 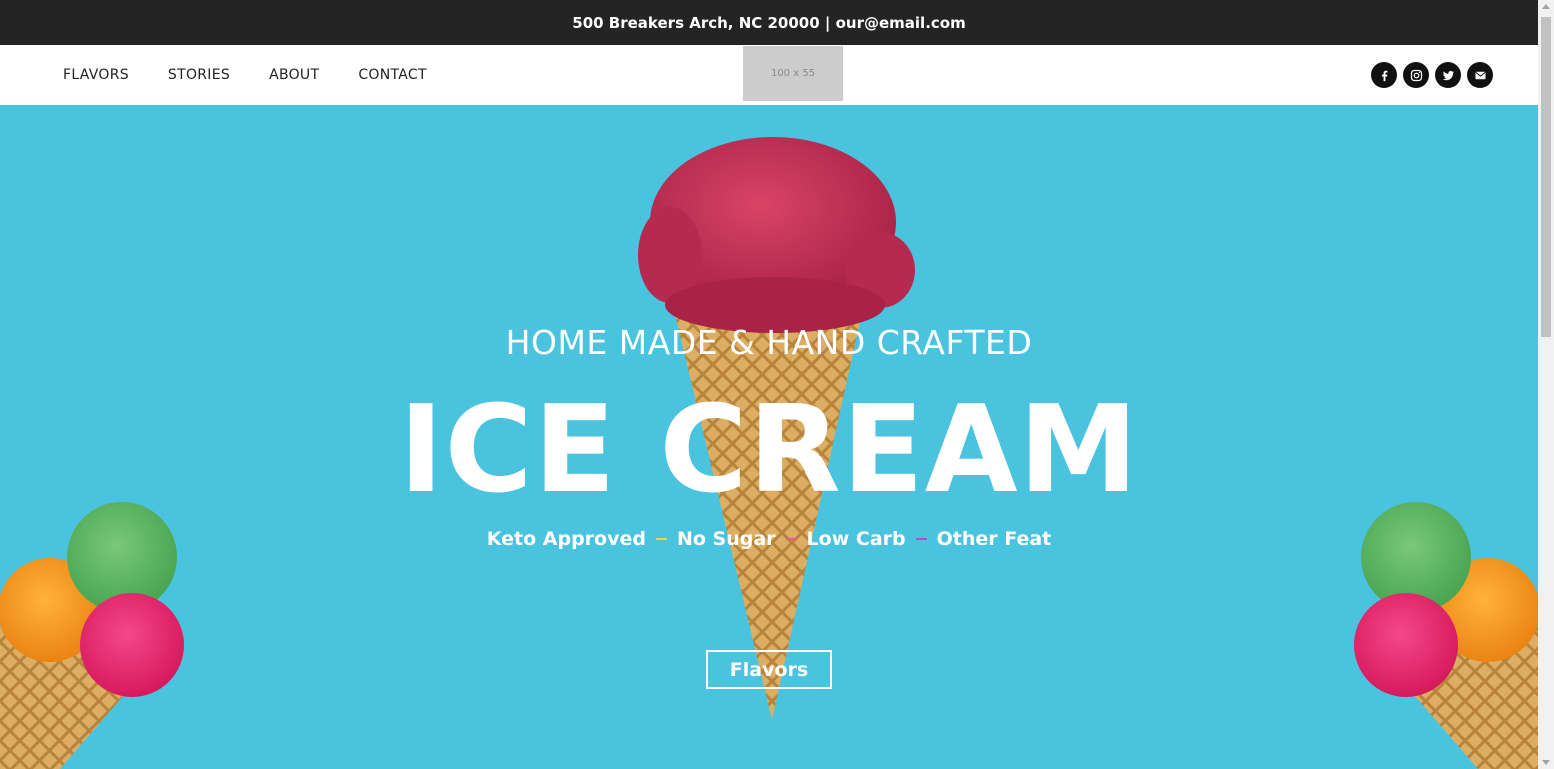 I want to click on twitter-icon, so click(x=1448, y=75).